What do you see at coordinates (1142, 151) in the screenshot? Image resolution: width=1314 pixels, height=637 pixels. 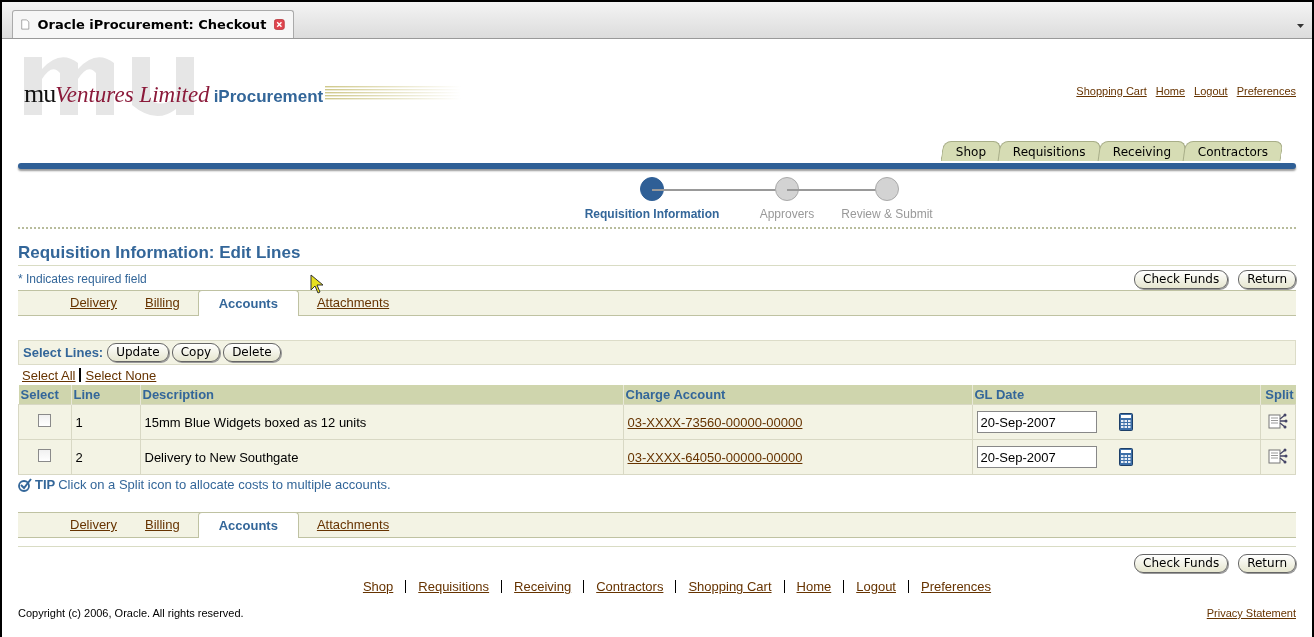 I see `nav-tab: Receiving` at bounding box center [1142, 151].